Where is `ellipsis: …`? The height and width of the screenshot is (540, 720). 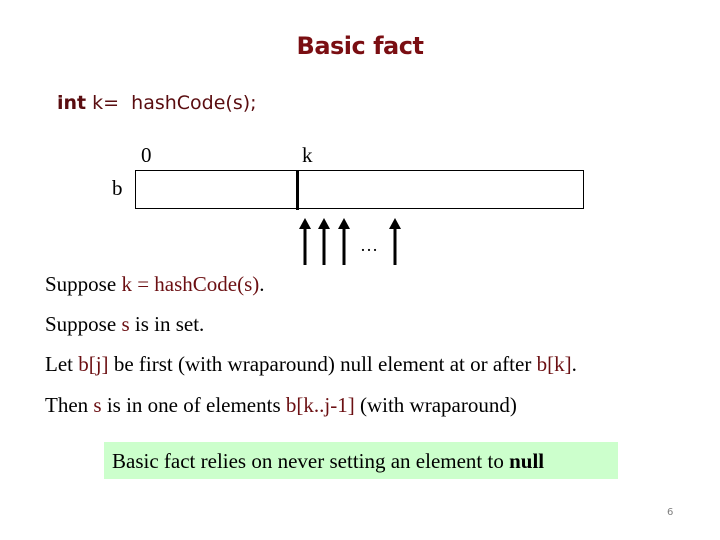 ellipsis: … is located at coordinates (369, 245).